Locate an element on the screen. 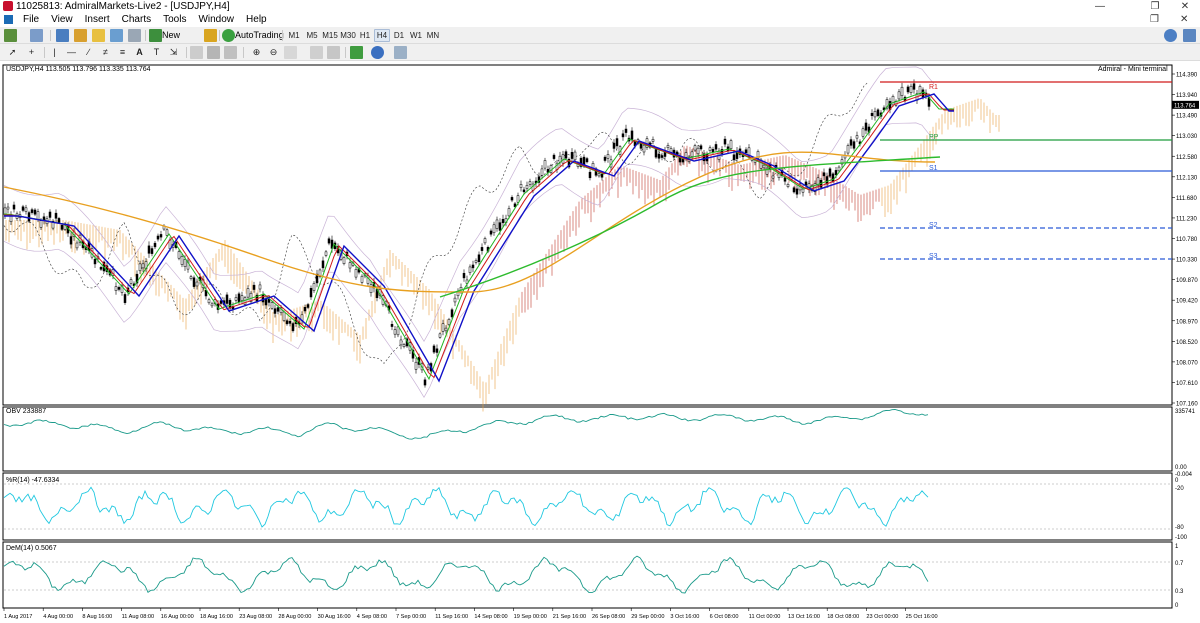  equidistant-channel-icon: ≠ is located at coordinates (105, 52).